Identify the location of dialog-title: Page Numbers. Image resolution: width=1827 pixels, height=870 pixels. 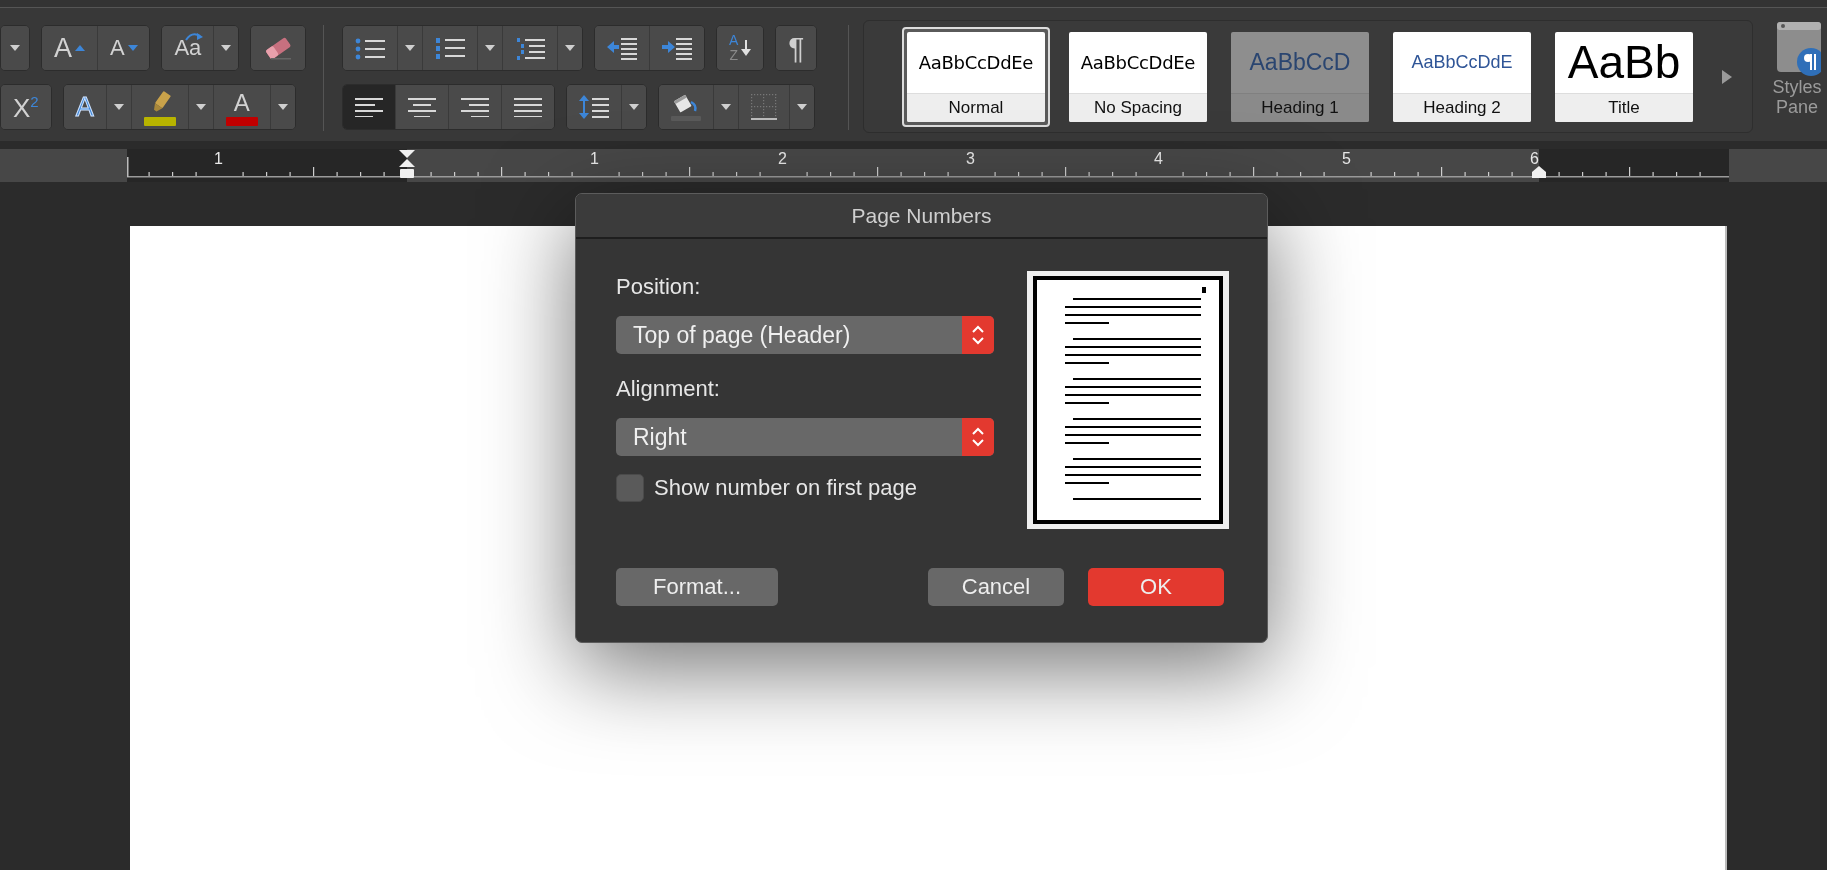
(921, 215).